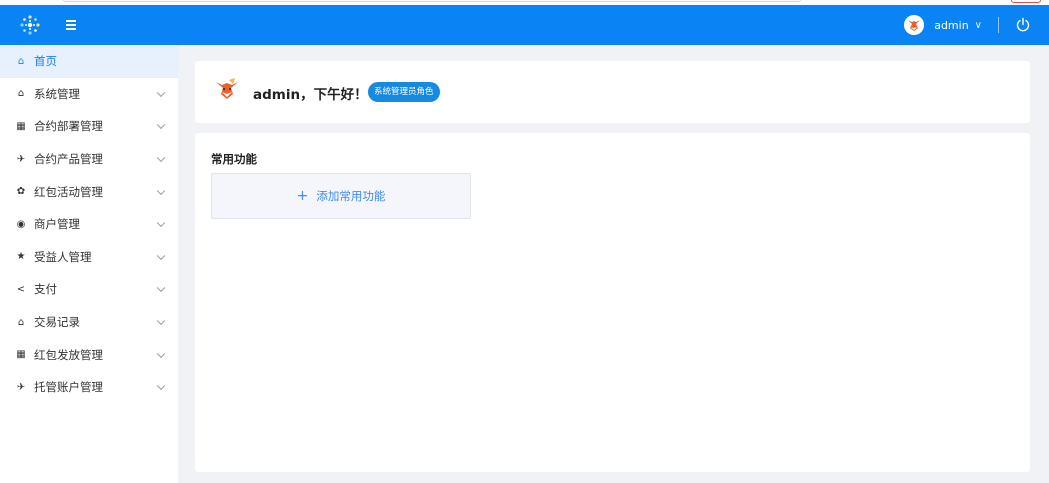 The height and width of the screenshot is (483, 1049). I want to click on sidebar-item-6: ◉ 商户管理, so click(89, 224).